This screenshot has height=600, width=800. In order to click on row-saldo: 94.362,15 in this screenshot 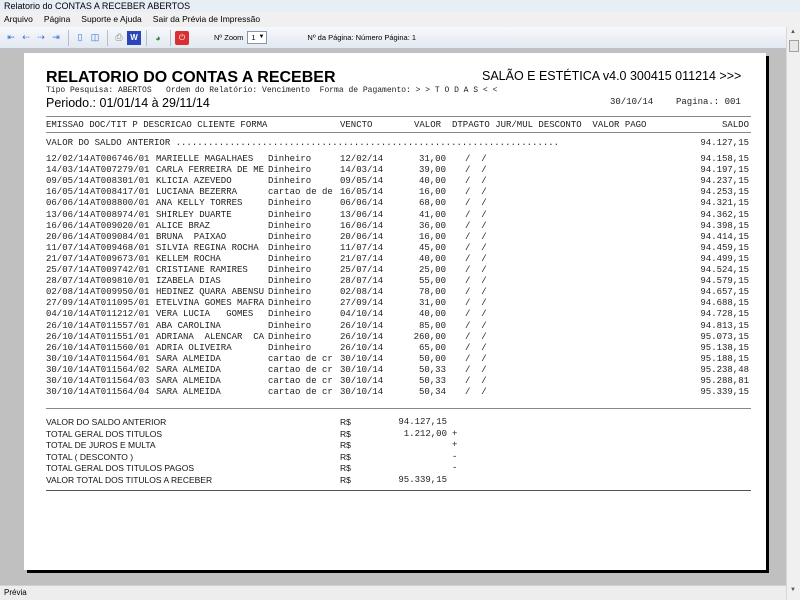, I will do `click(724, 214)`.